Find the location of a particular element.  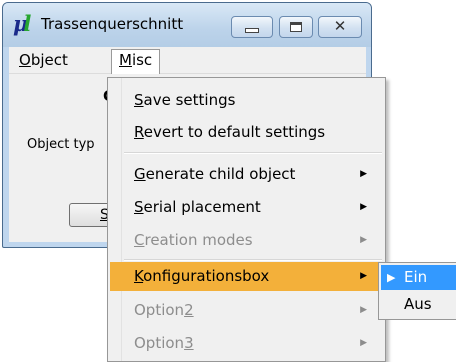

menu-item-generate-child-object: Generate child object ▶ is located at coordinates (246, 174).